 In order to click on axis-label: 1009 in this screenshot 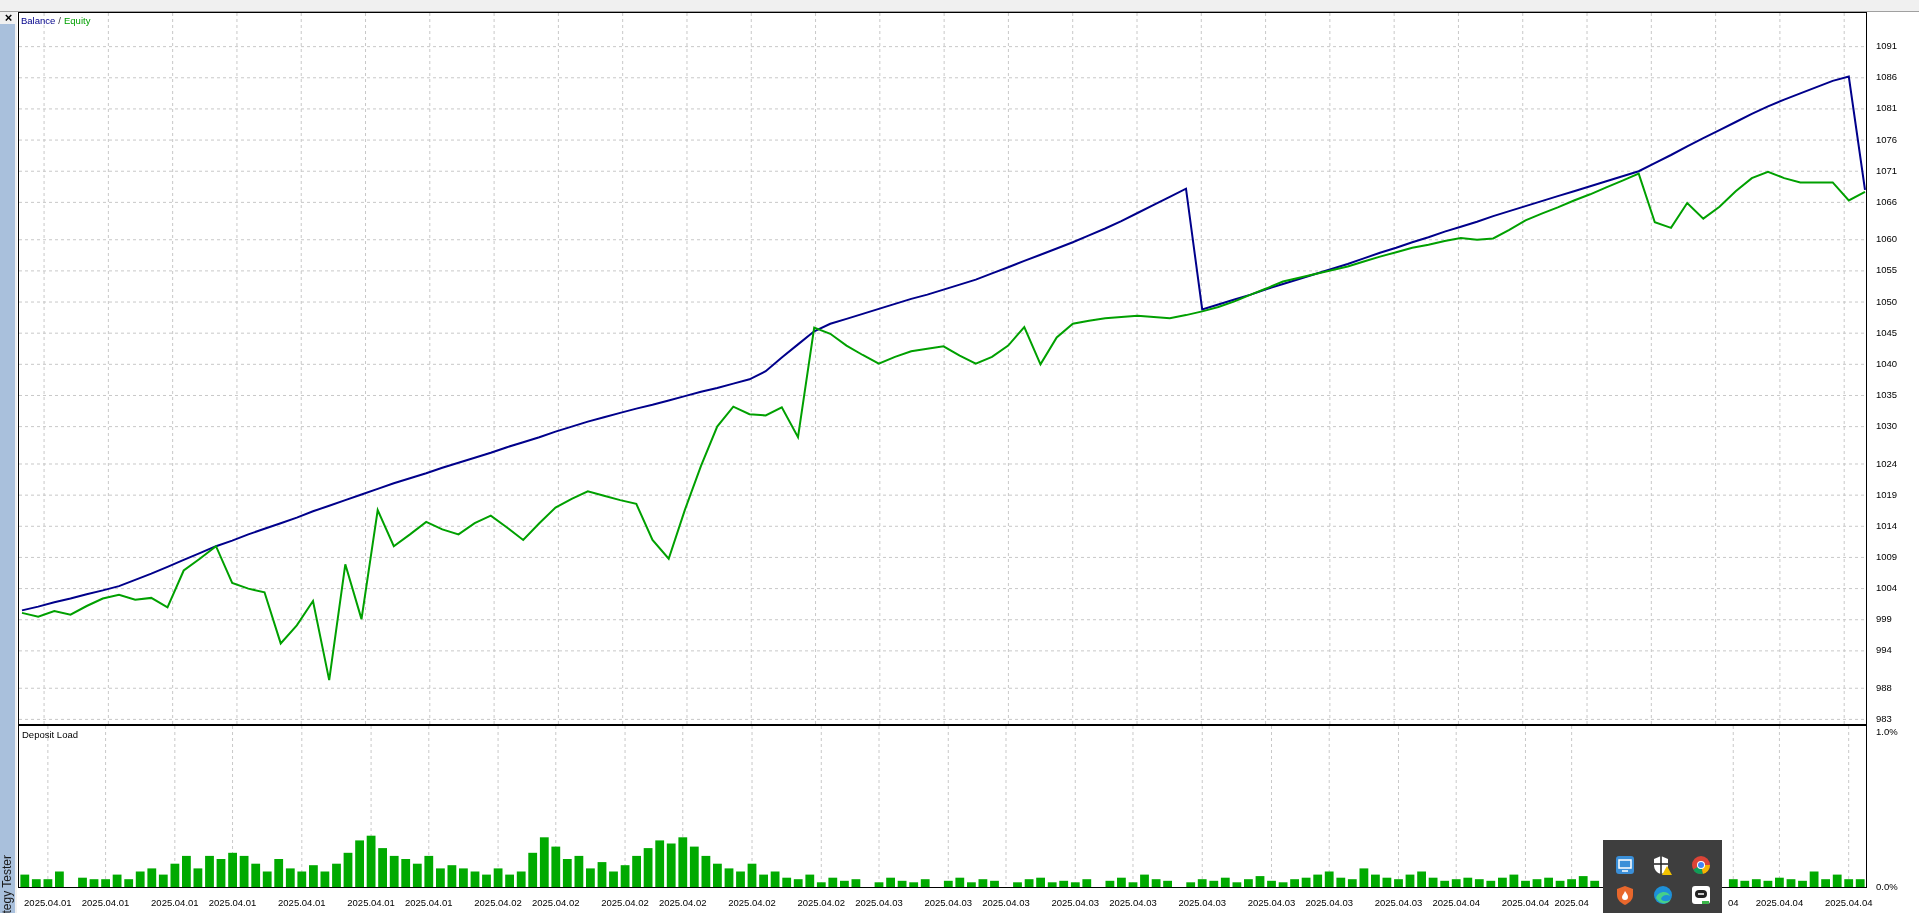, I will do `click(1887, 556)`.